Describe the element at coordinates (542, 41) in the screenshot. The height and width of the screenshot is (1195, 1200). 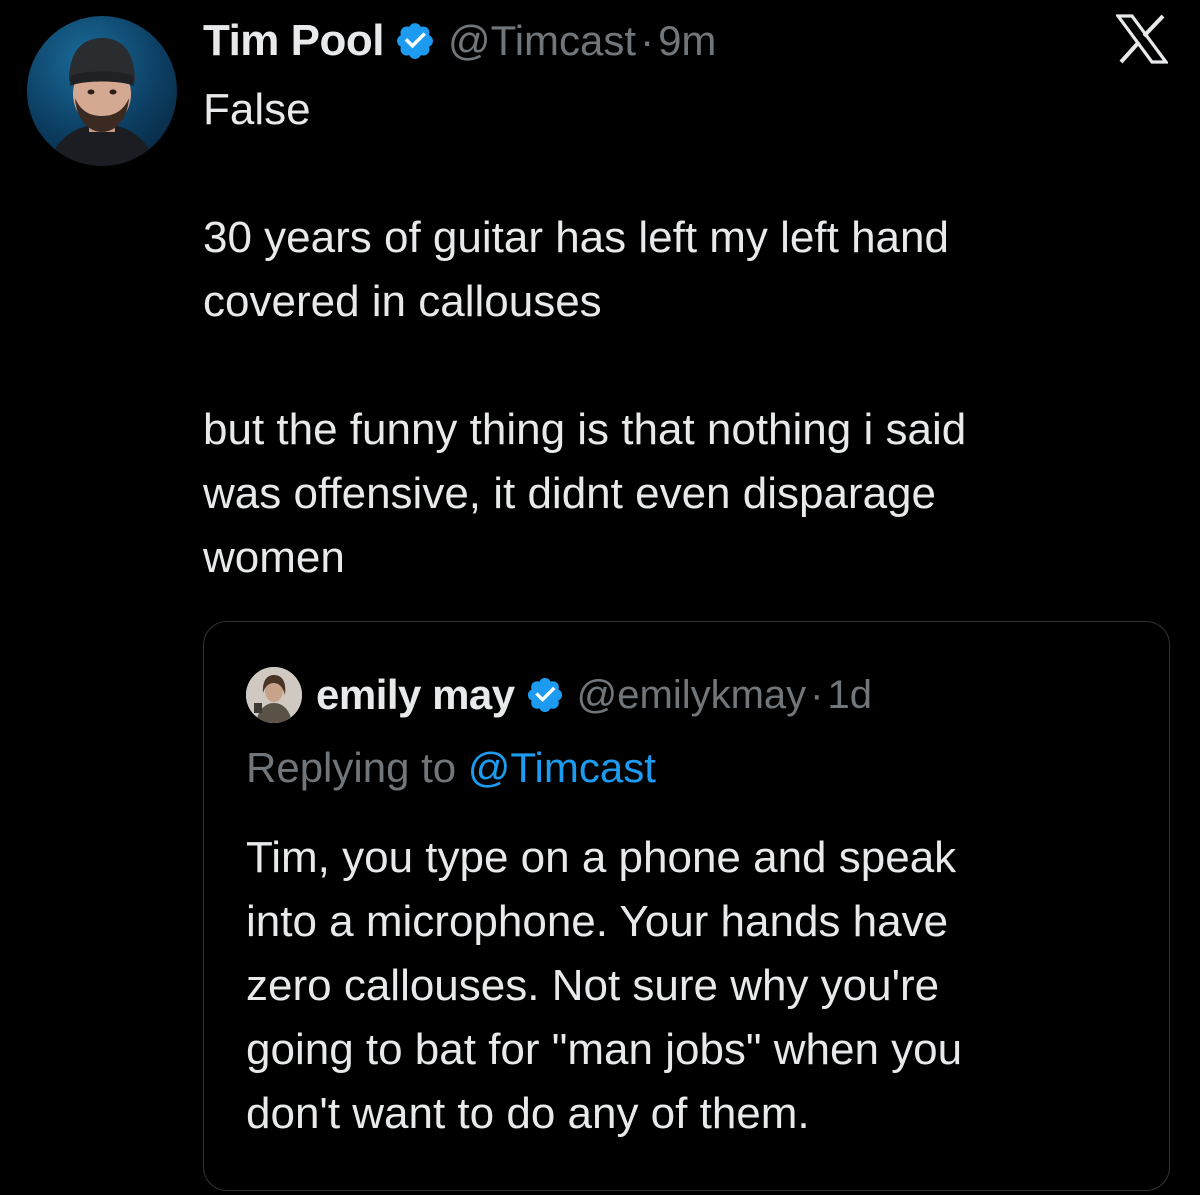
I see `author-handle: @Timcast` at that location.